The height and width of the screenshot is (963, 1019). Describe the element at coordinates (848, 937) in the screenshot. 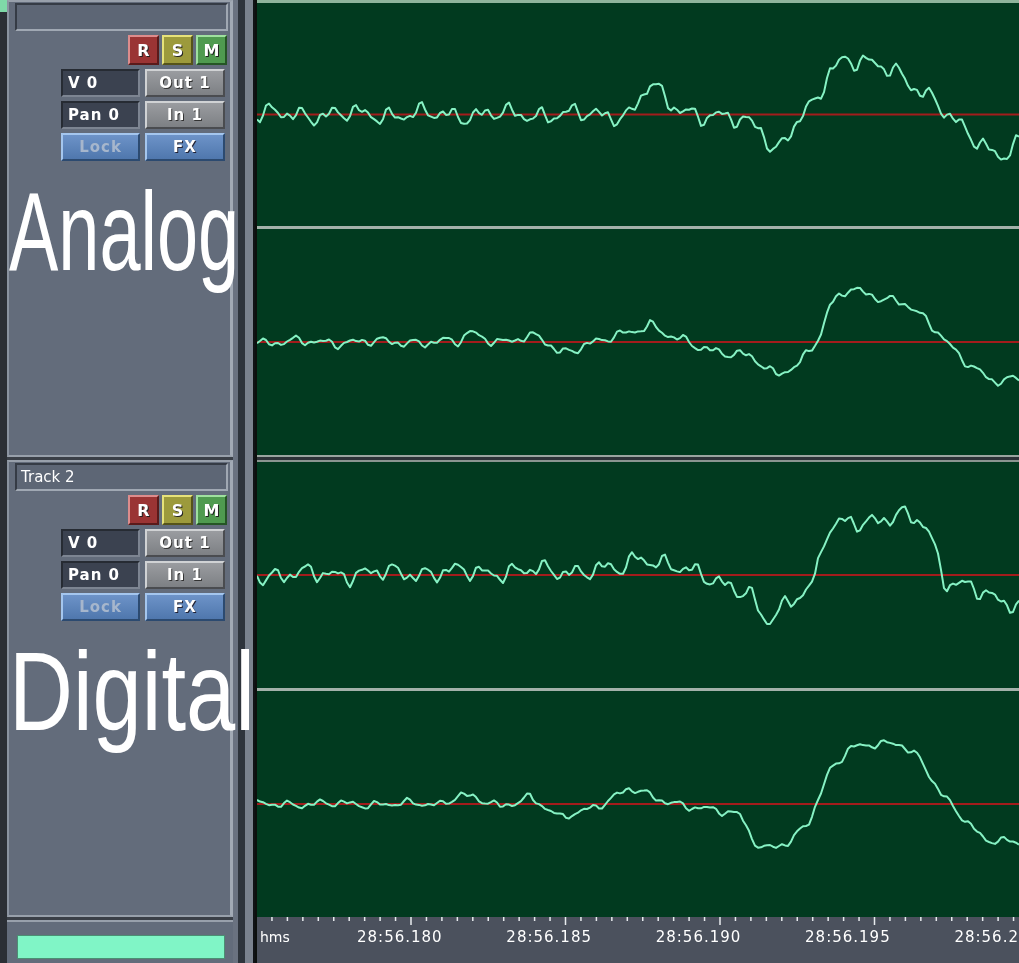

I see `time-label: 28:56.195` at that location.